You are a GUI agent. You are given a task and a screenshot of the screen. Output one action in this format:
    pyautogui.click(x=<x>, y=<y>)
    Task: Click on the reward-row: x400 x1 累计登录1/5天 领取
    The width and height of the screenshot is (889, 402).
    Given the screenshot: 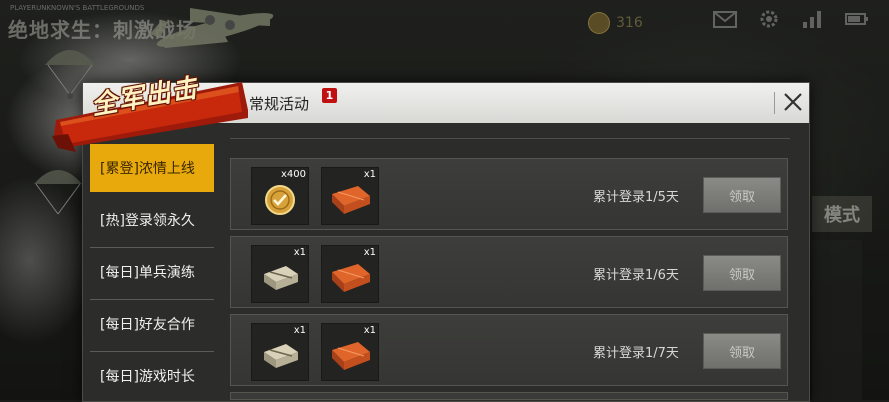 What is the action you would take?
    pyautogui.click(x=509, y=194)
    